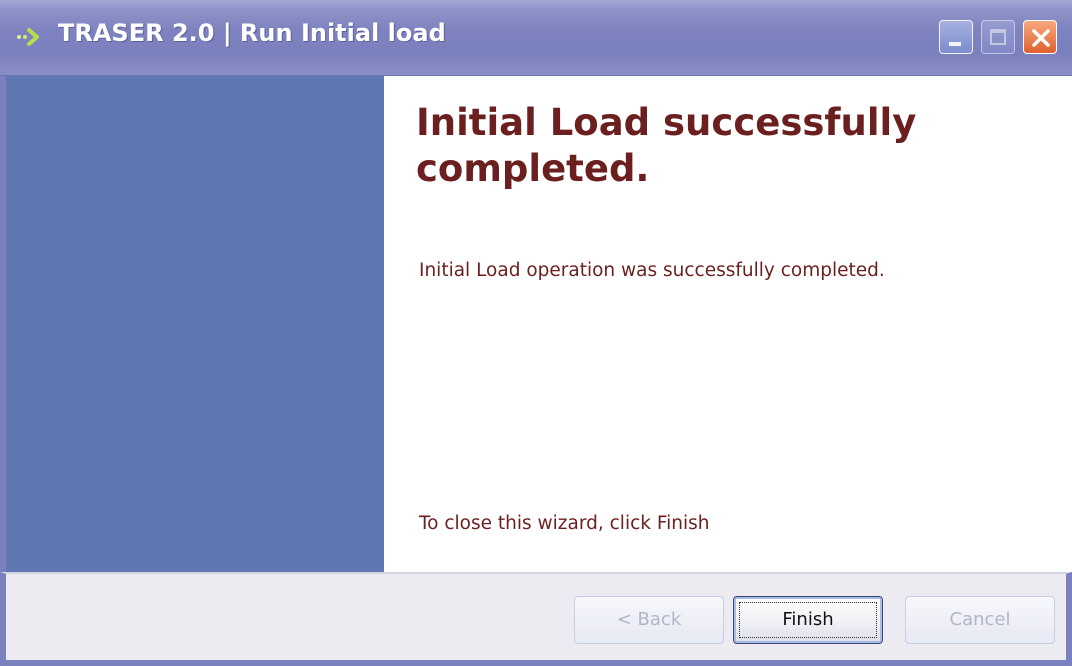  What do you see at coordinates (955, 44) in the screenshot?
I see `minimize-icon` at bounding box center [955, 44].